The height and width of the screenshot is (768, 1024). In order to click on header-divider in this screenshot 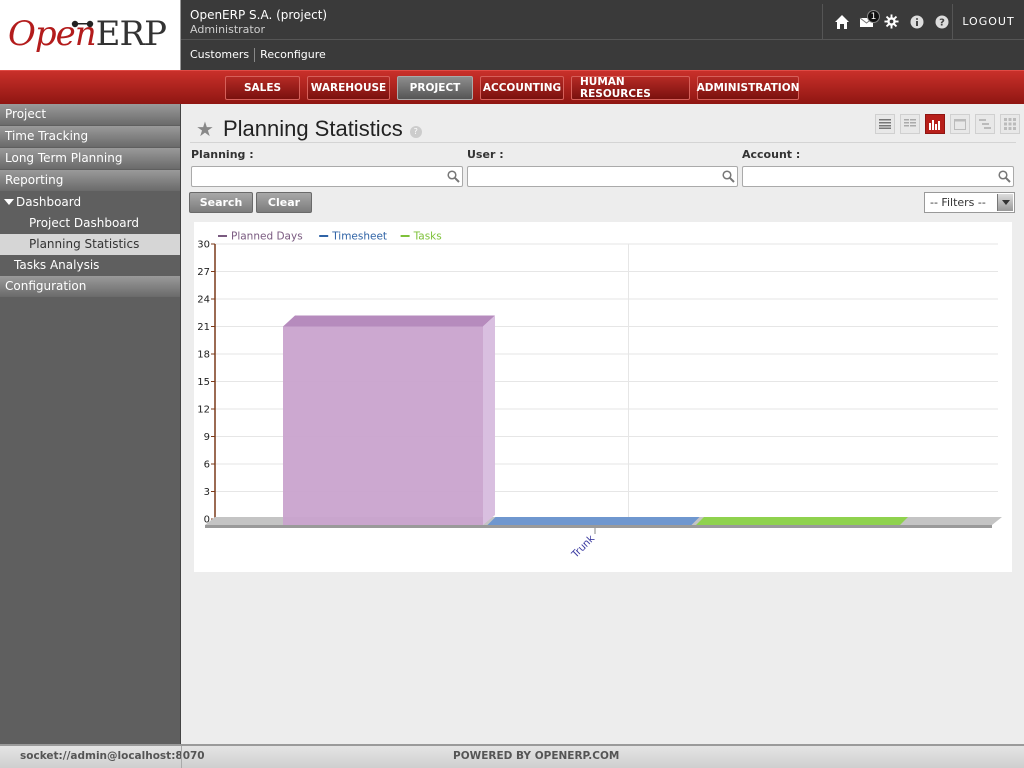, I will do `click(602, 39)`.